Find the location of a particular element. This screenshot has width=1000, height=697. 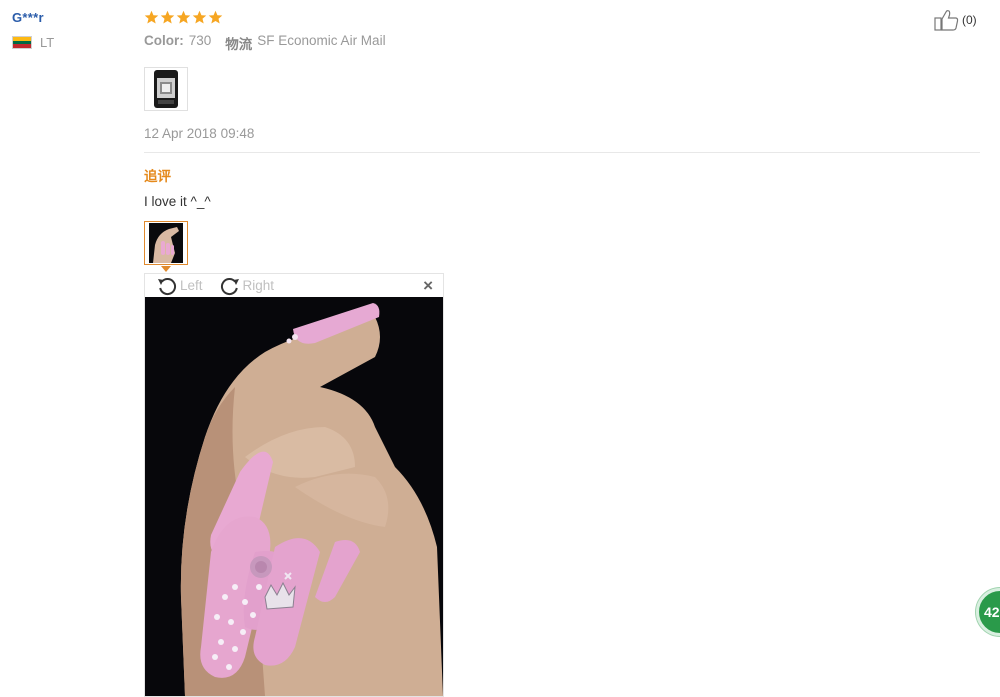

rotate-left-button: Left is located at coordinates (179, 286).